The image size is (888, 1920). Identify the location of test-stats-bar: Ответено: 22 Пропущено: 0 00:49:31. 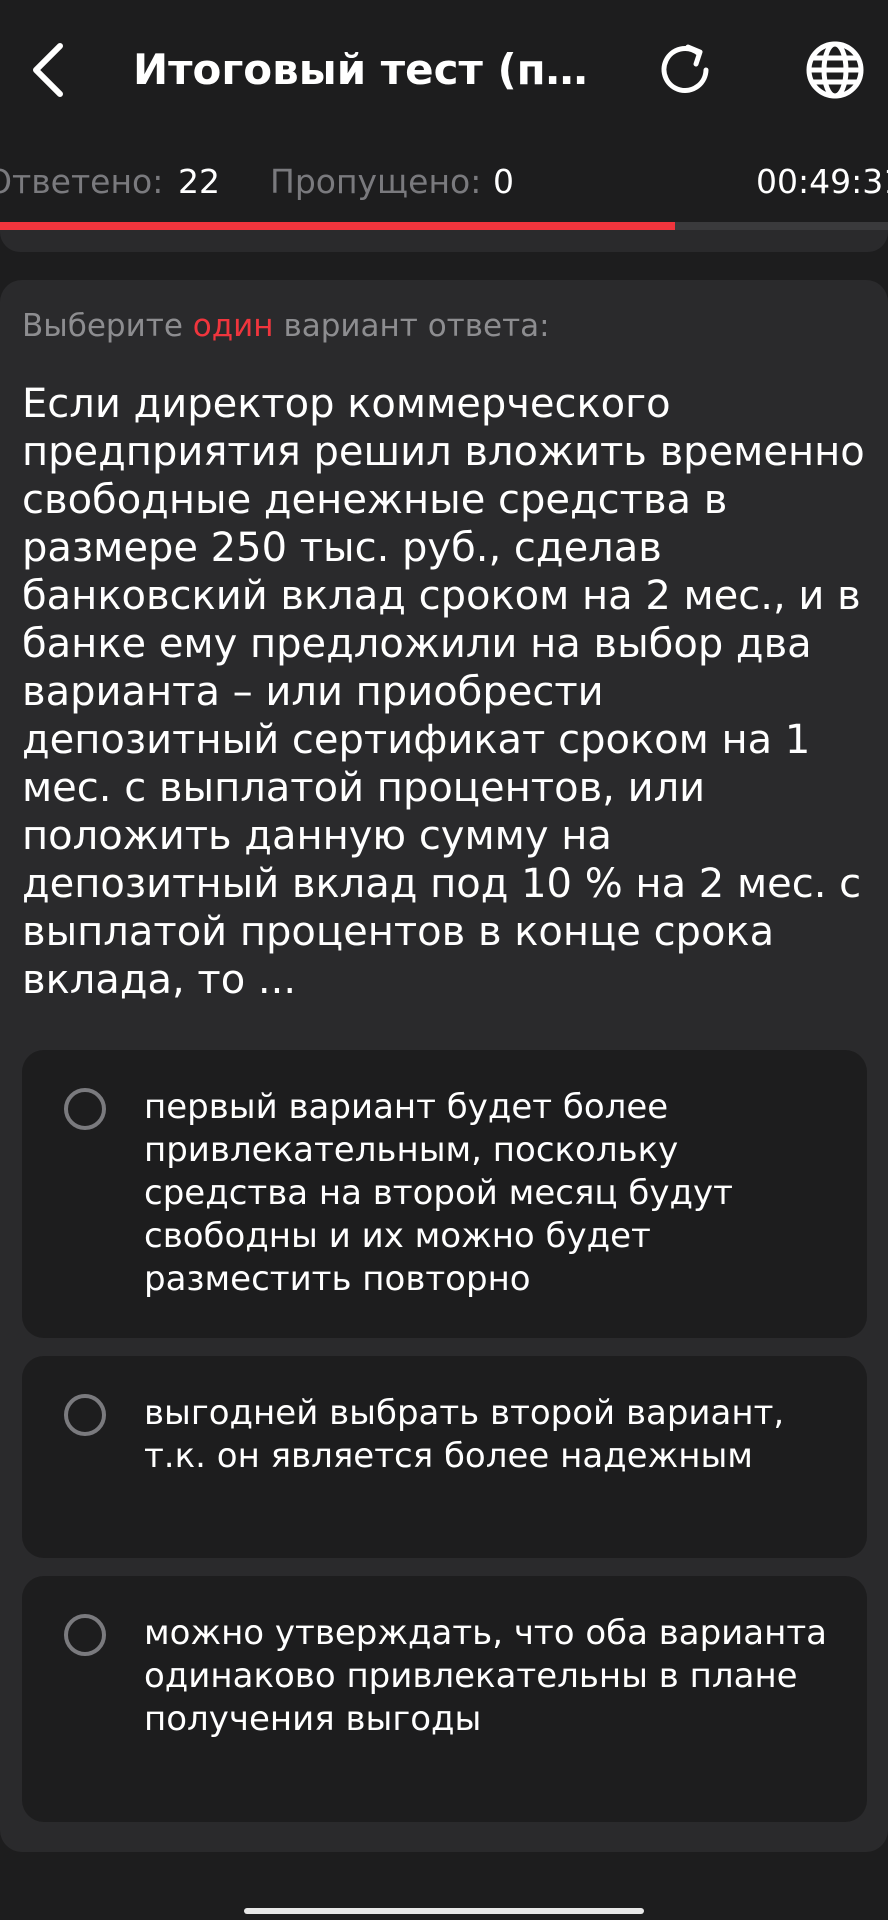
(444, 185).